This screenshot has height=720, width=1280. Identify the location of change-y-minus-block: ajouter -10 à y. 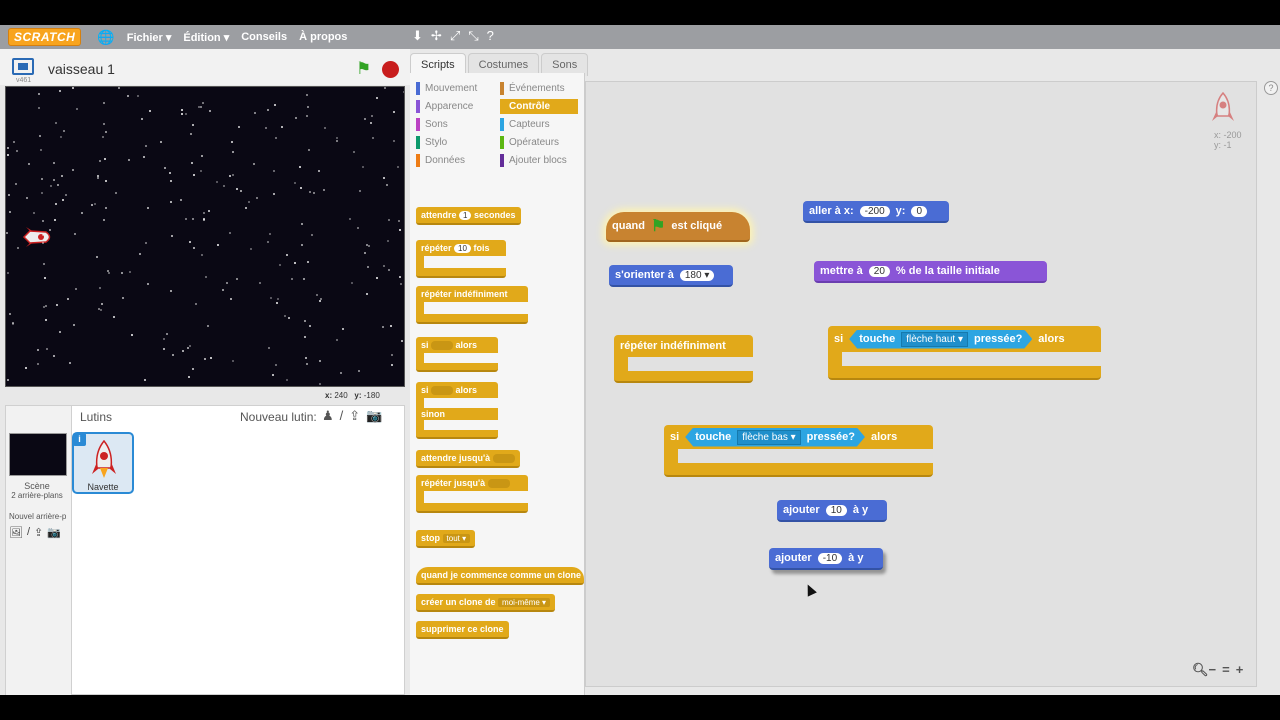
(826, 559).